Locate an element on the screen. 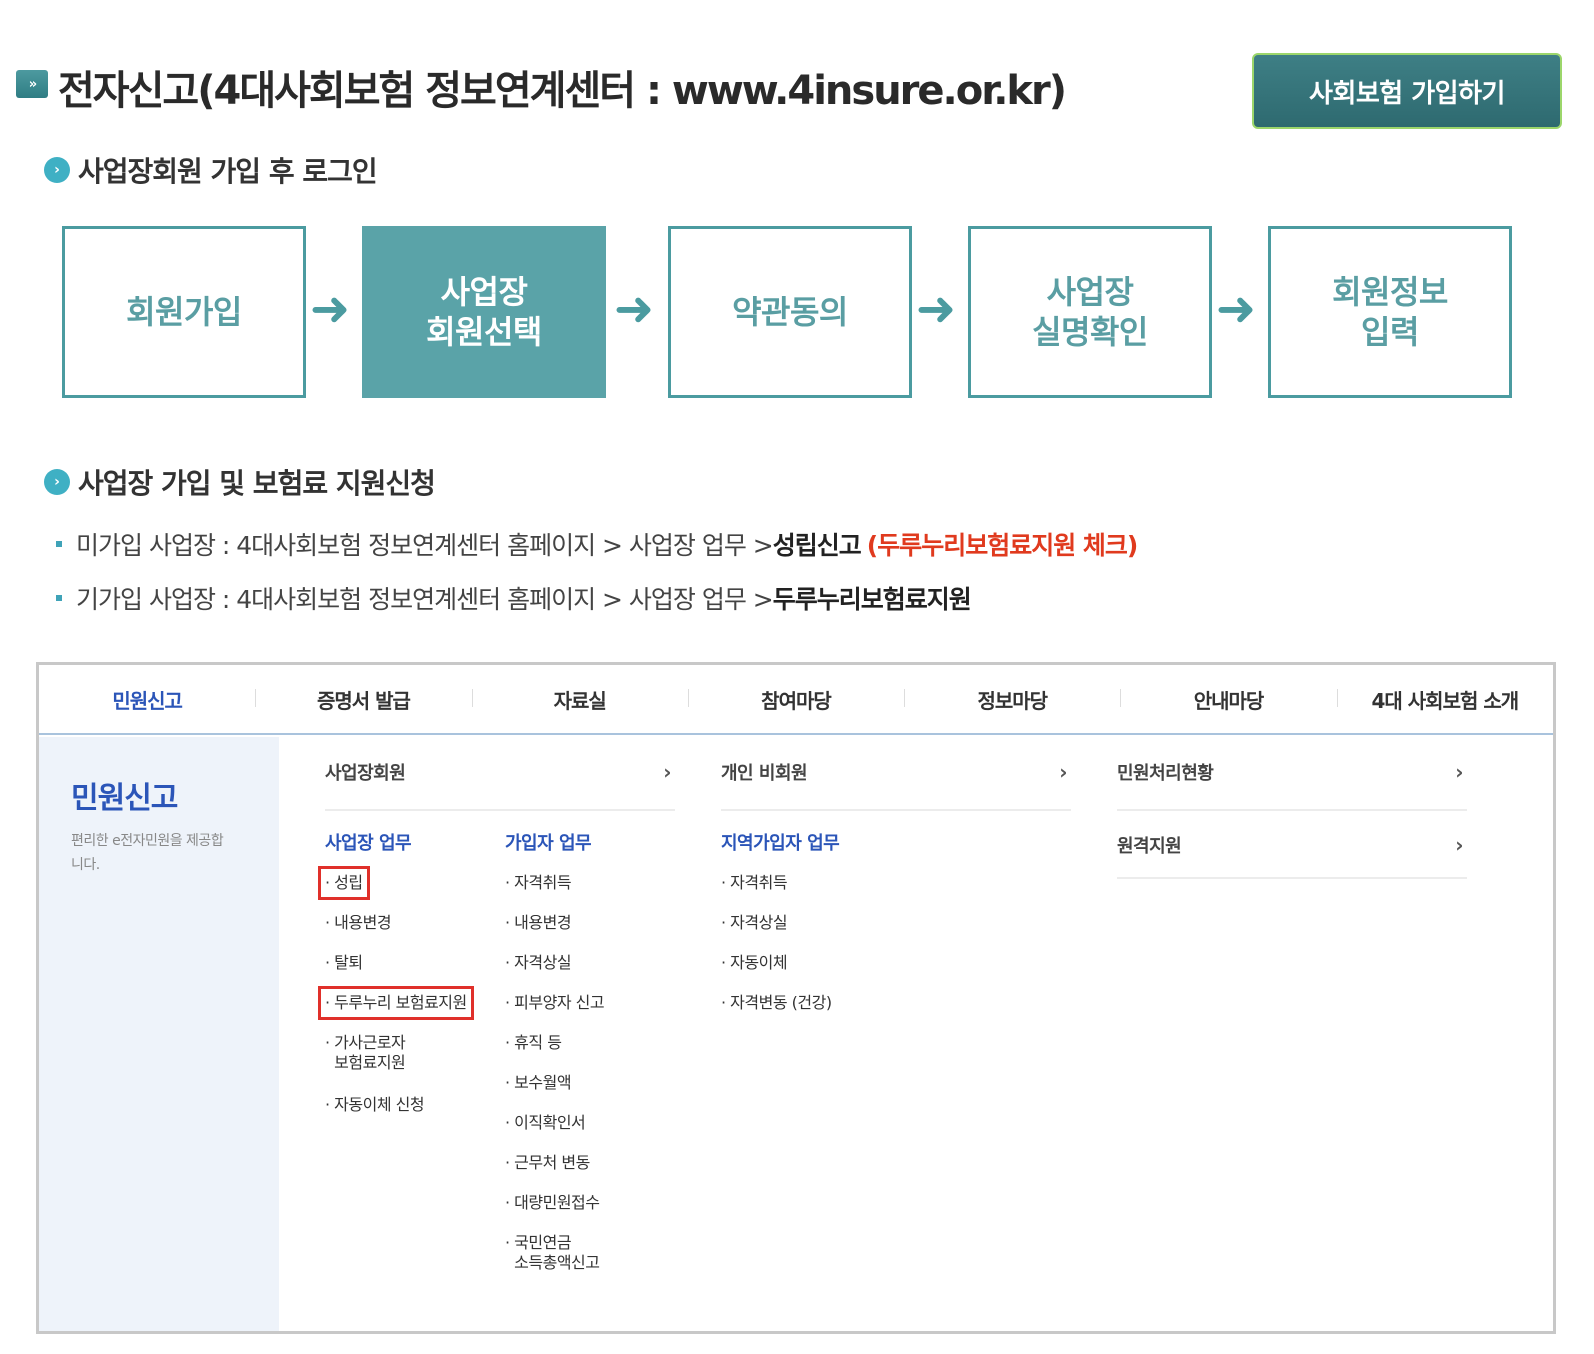 This screenshot has height=1354, width=1594. instruction-path: 기가입 사업장 : 4대사회보험 정보연계센터 홈페이지 > 사업장 업무 > is located at coordinates (425, 599).